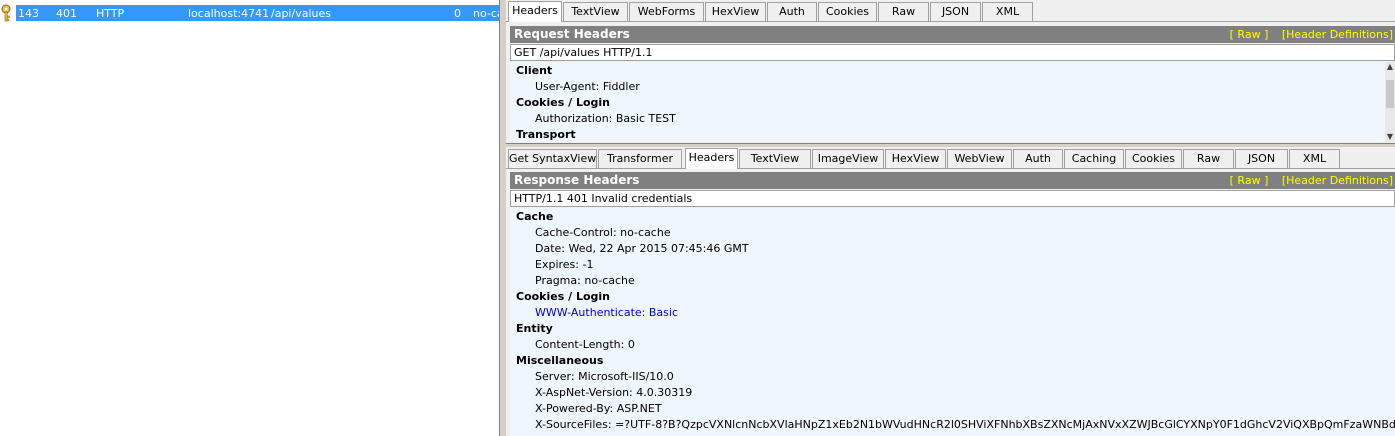  What do you see at coordinates (572, 34) in the screenshot?
I see `request-headers-title-text: Request Headers` at bounding box center [572, 34].